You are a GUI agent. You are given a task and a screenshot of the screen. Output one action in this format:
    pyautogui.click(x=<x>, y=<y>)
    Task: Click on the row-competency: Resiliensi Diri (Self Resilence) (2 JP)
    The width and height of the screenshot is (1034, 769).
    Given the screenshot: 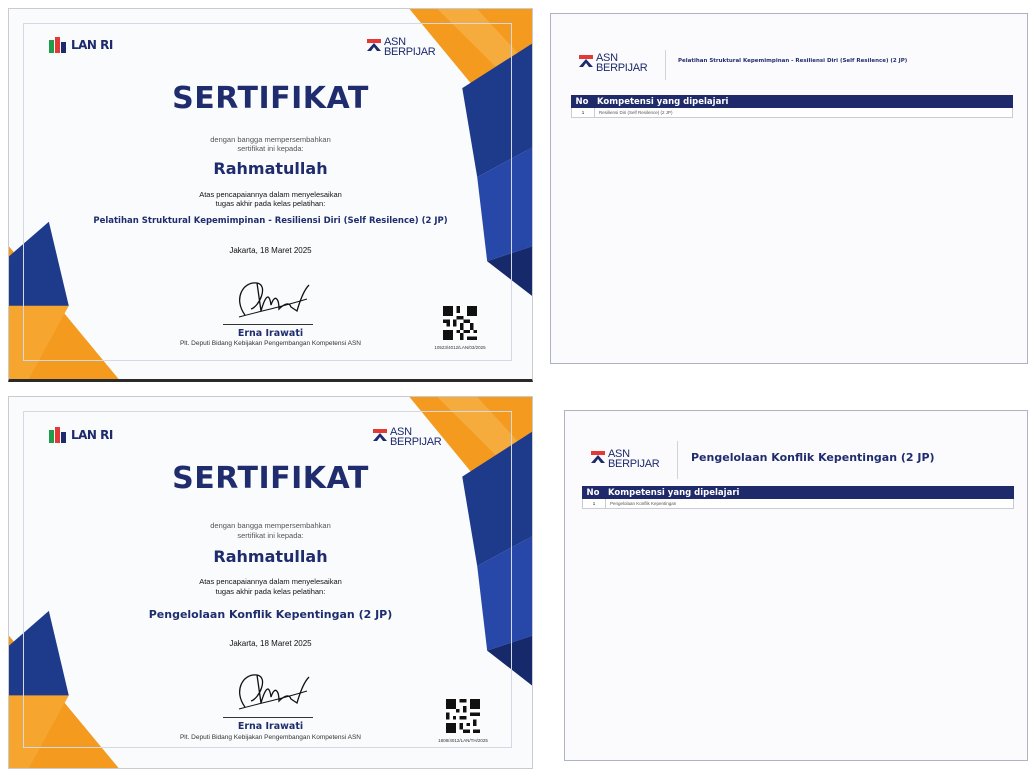 What is the action you would take?
    pyautogui.click(x=633, y=112)
    